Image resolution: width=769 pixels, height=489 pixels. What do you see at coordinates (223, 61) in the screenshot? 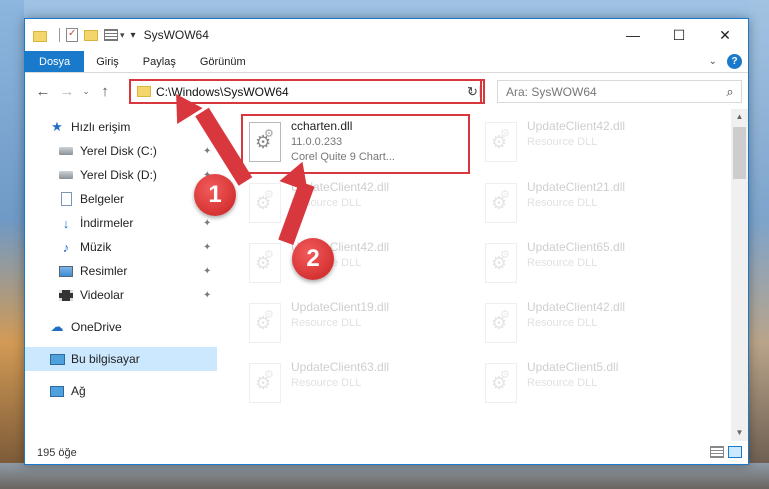
I see `tab-view: Görünüm` at bounding box center [223, 61].